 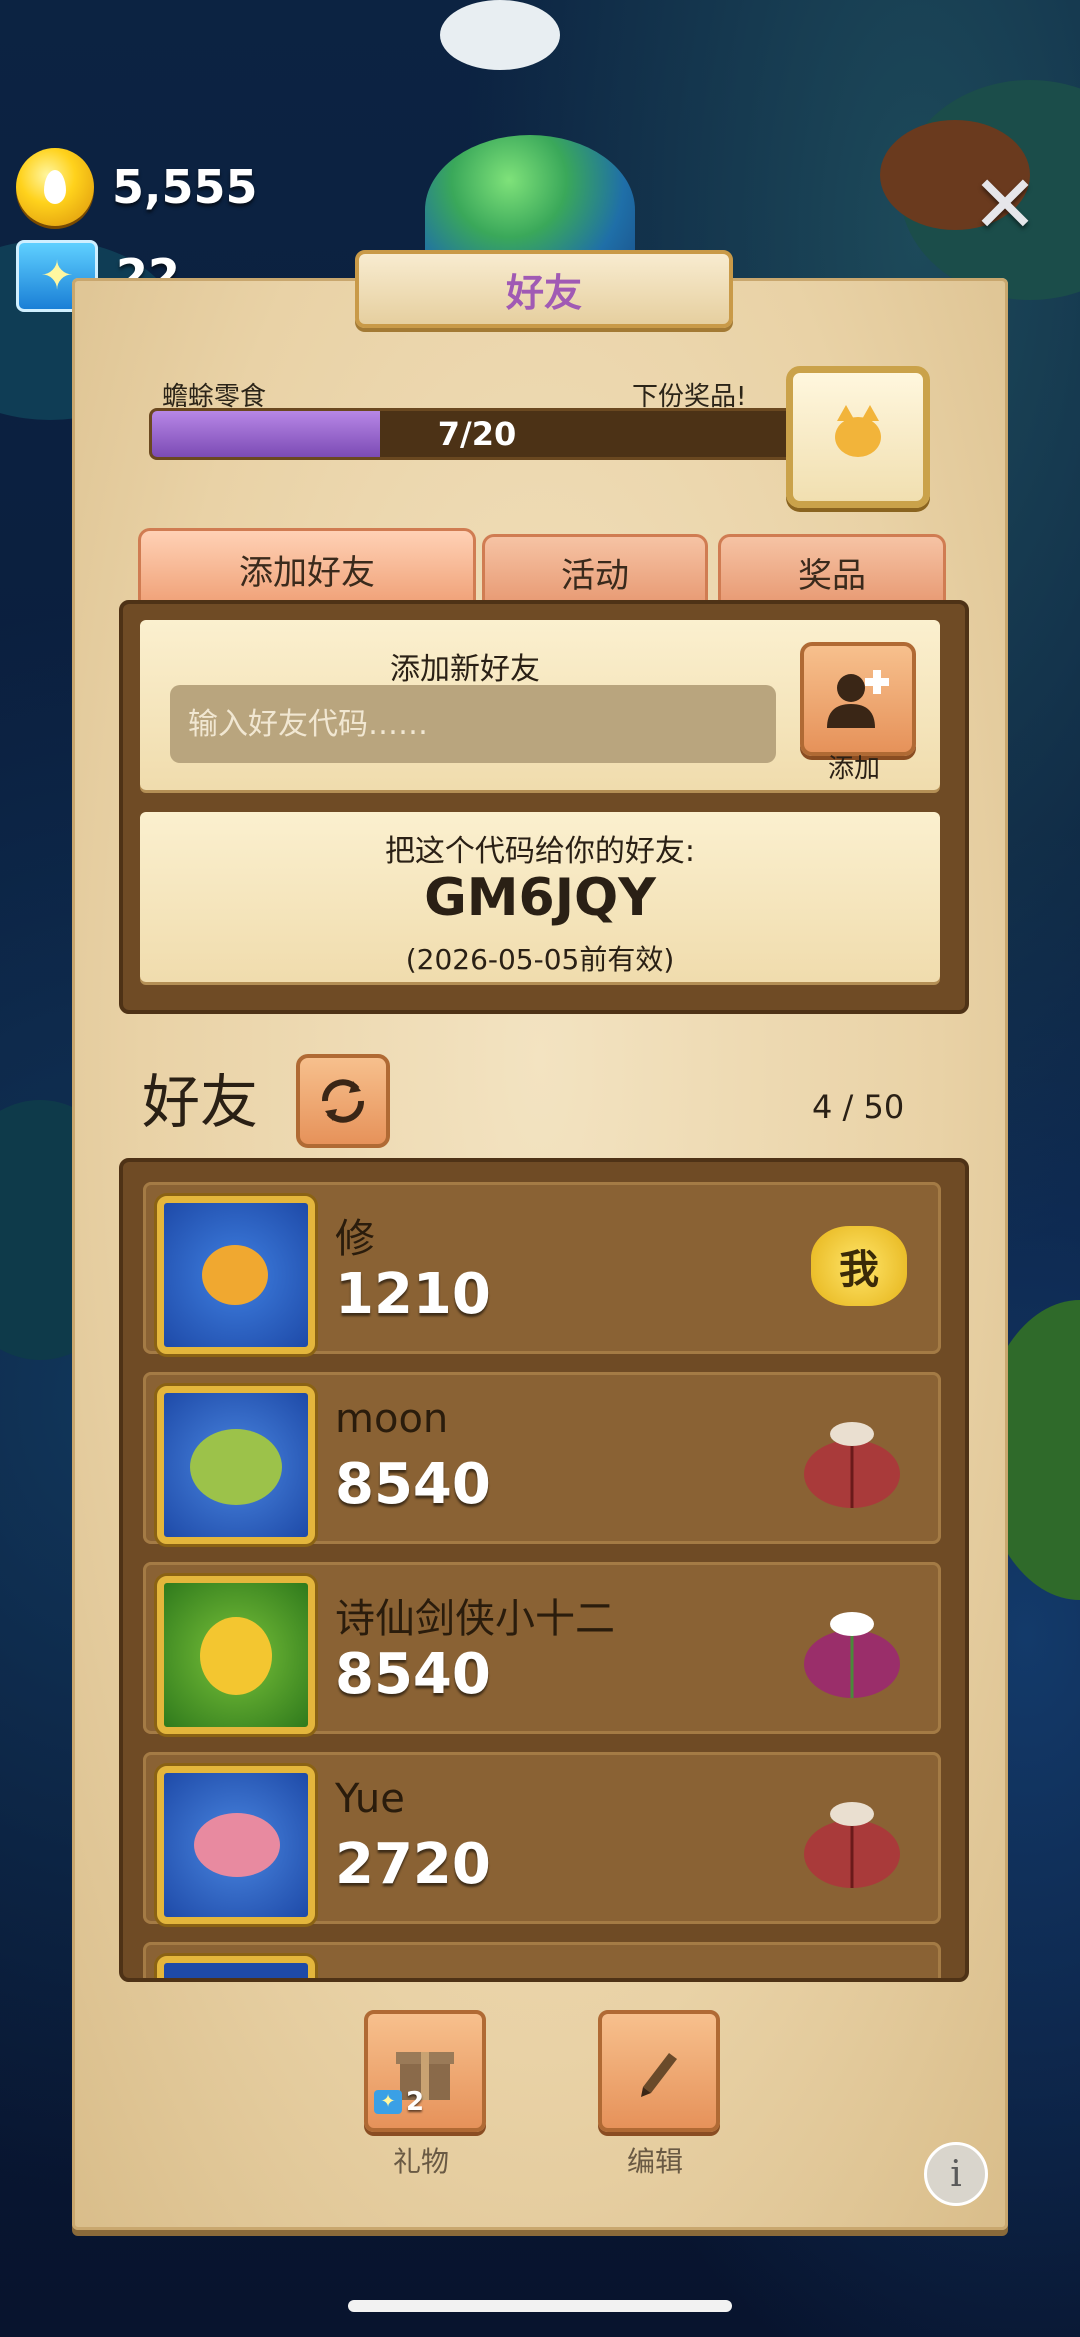 I want to click on tab-add-friend: 添加好友, so click(x=307, y=567).